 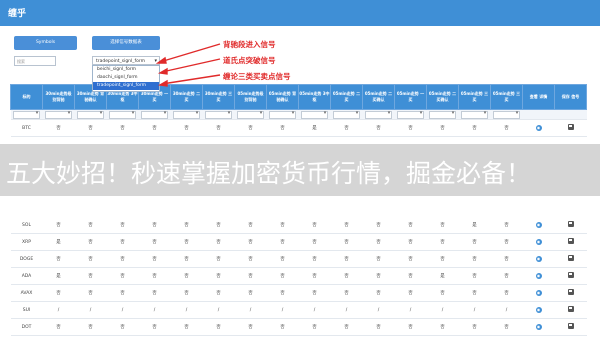 I want to click on symbol-cell: AVAX, so click(x=26, y=293).